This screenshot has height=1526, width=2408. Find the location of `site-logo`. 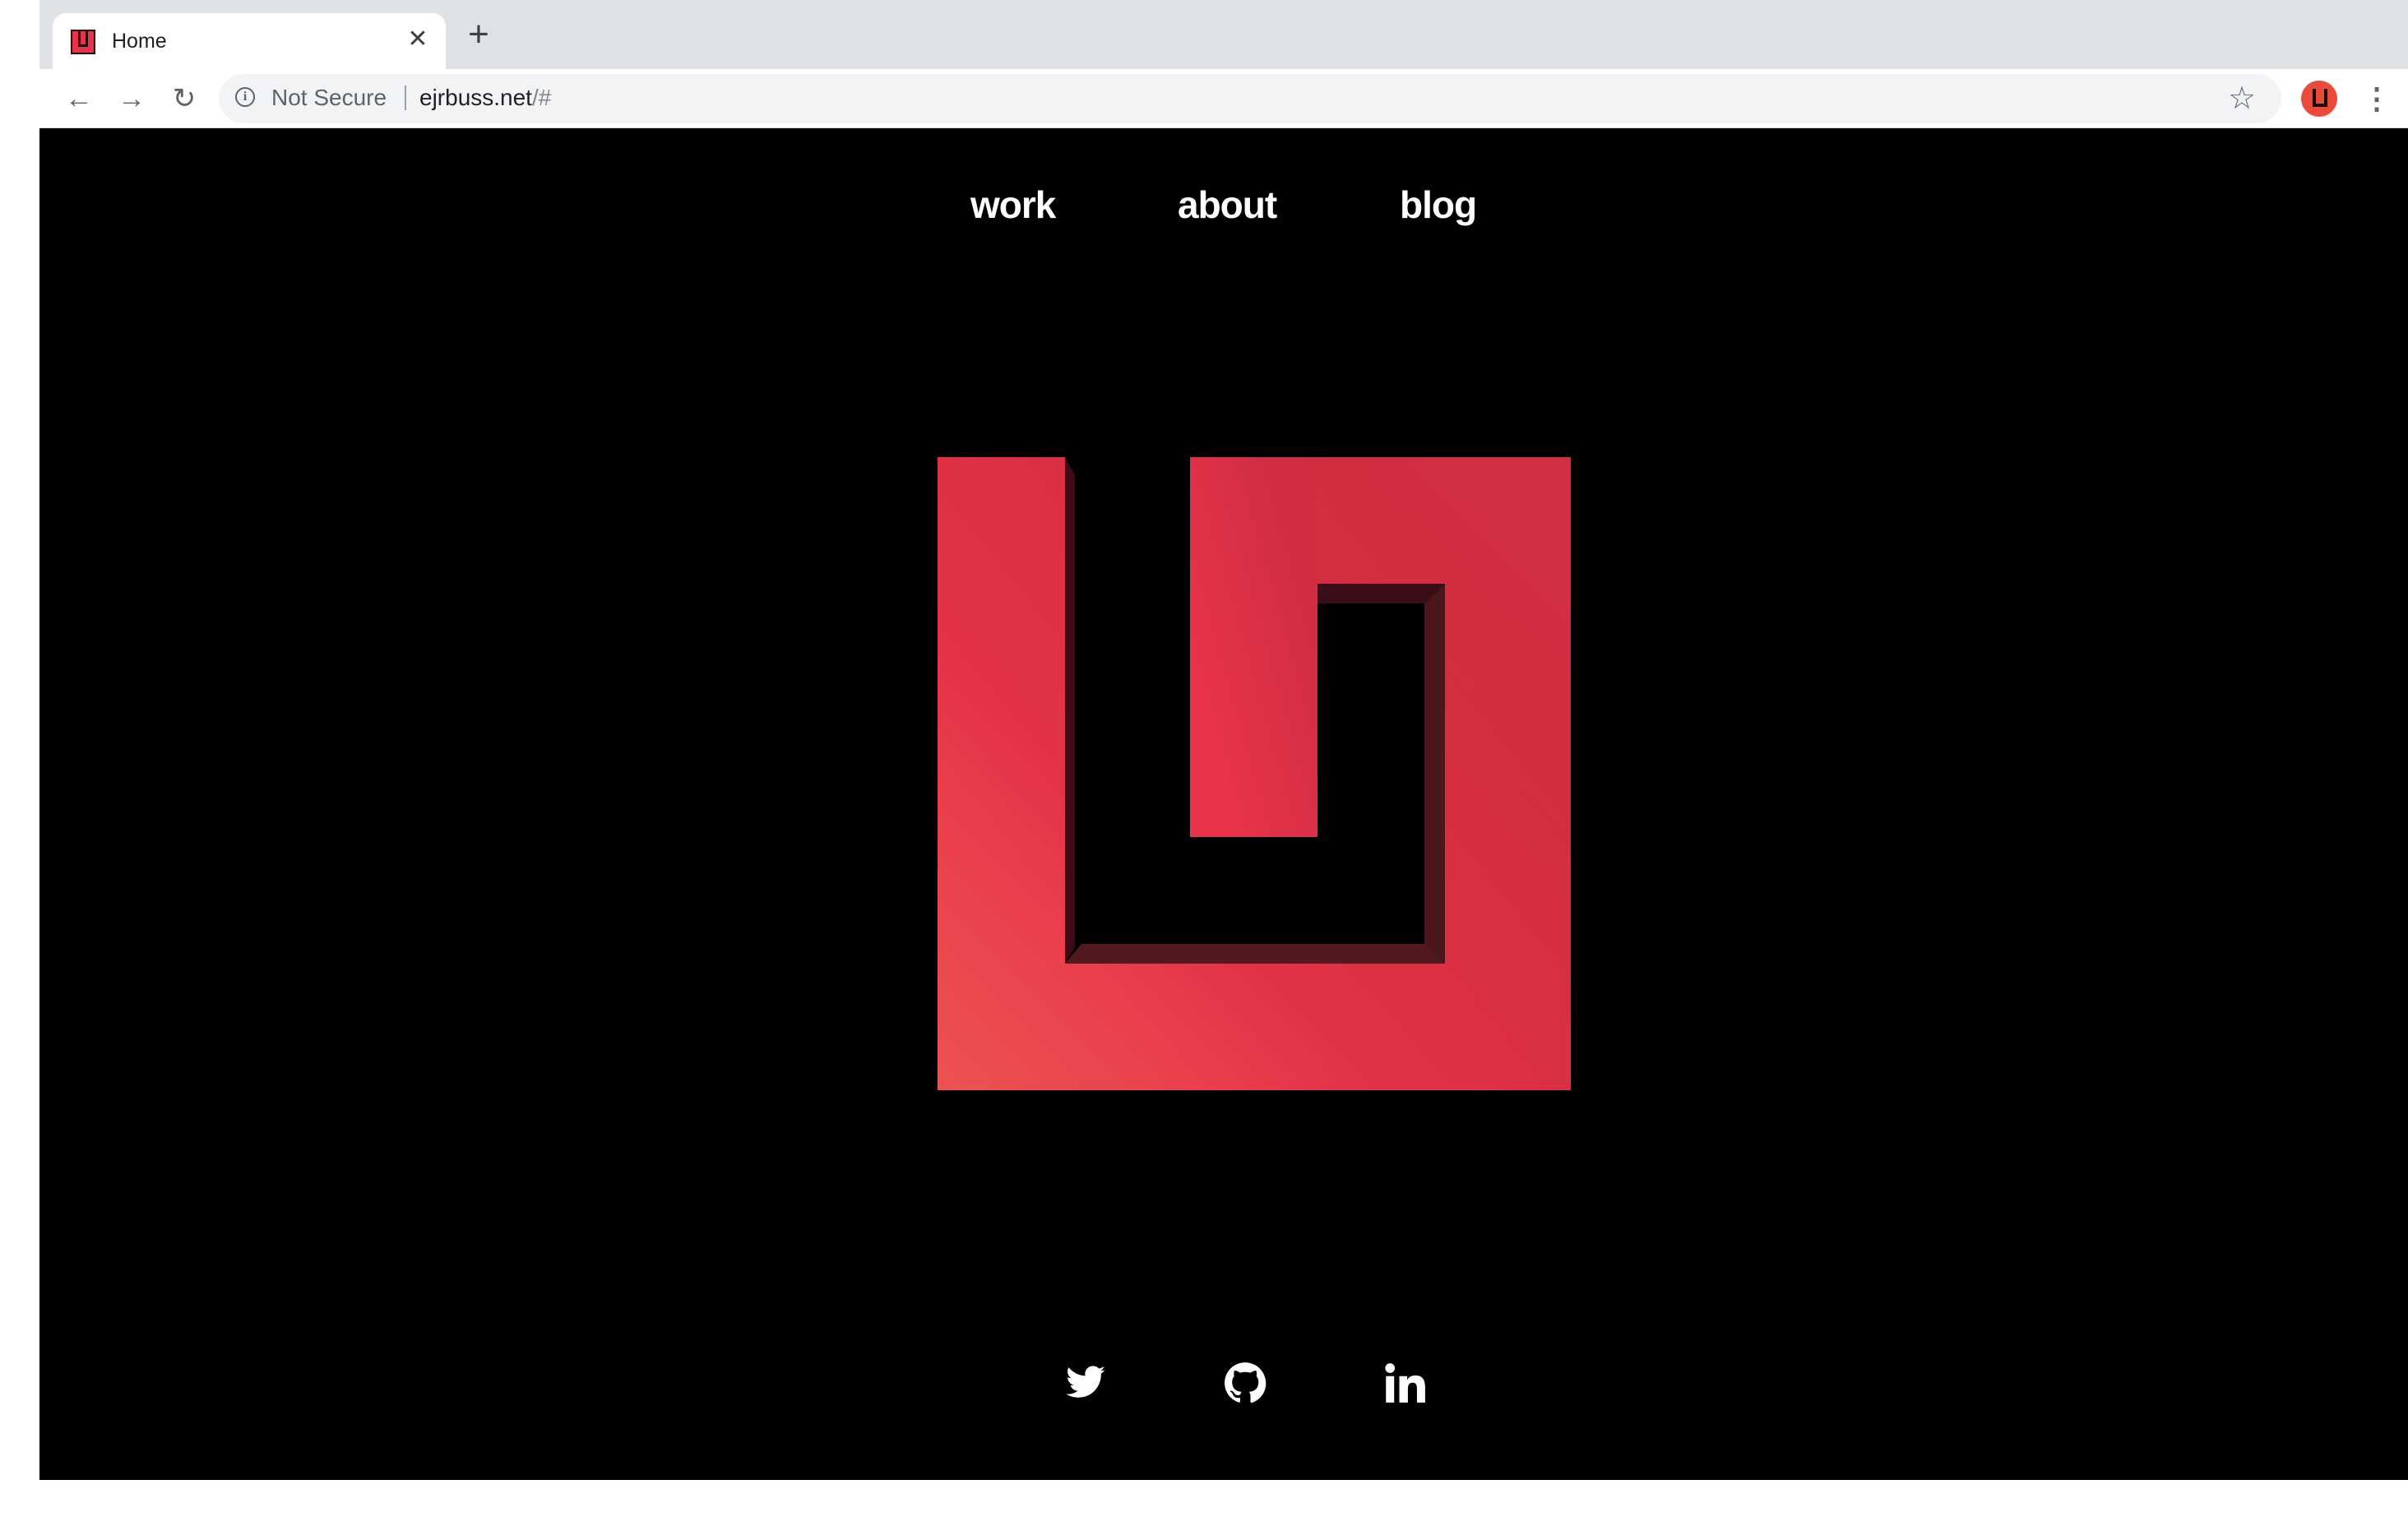

site-logo is located at coordinates (1254, 773).